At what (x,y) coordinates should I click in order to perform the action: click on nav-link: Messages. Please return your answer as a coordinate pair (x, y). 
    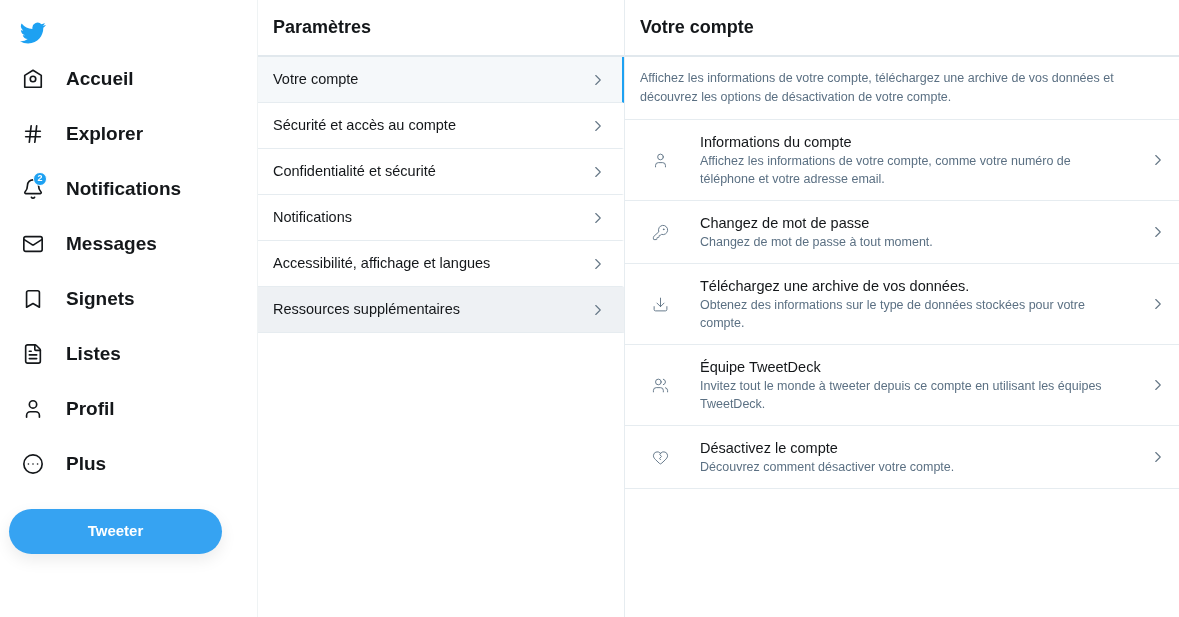
    Looking at the image, I should click on (138, 244).